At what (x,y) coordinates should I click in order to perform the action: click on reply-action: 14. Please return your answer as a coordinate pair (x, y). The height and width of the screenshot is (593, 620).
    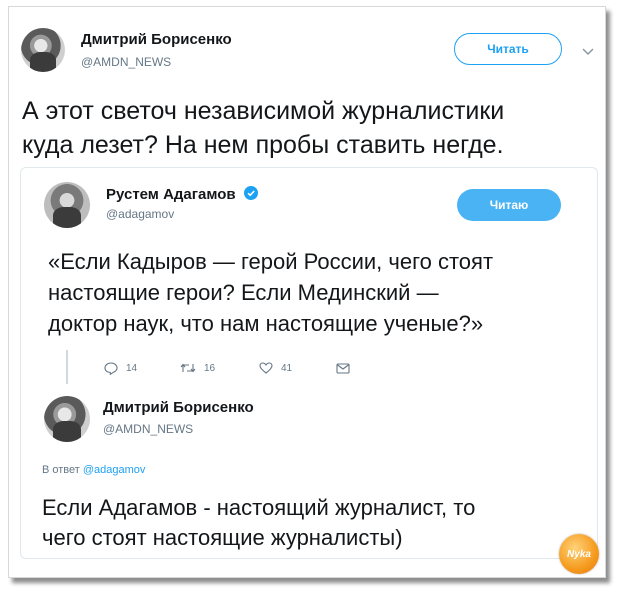
    Looking at the image, I should click on (120, 368).